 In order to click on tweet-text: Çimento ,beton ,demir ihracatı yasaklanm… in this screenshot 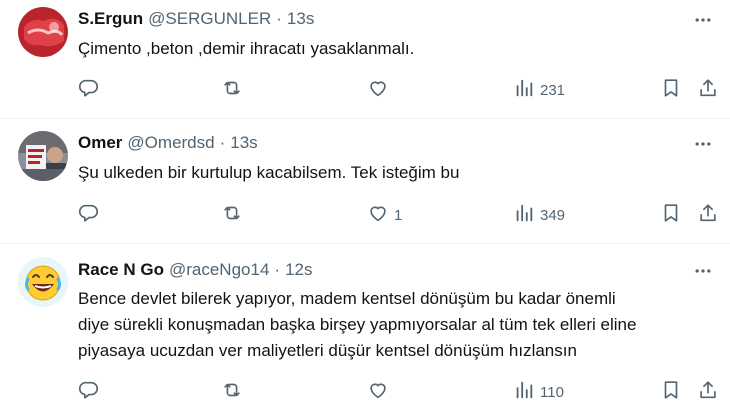, I will do `click(393, 49)`.